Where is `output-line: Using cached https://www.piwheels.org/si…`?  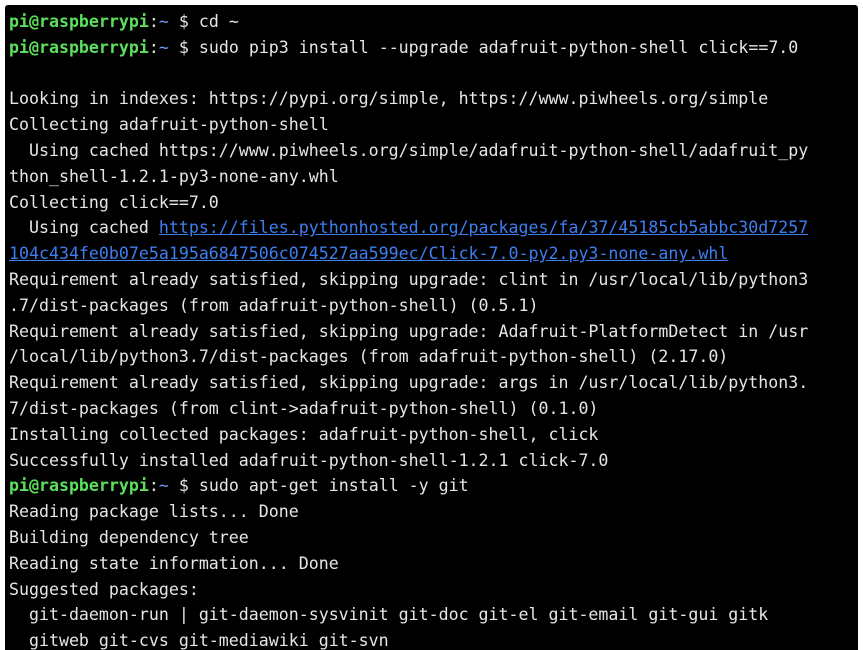
output-line: Using cached https://www.piwheels.org/si… is located at coordinates (409, 150).